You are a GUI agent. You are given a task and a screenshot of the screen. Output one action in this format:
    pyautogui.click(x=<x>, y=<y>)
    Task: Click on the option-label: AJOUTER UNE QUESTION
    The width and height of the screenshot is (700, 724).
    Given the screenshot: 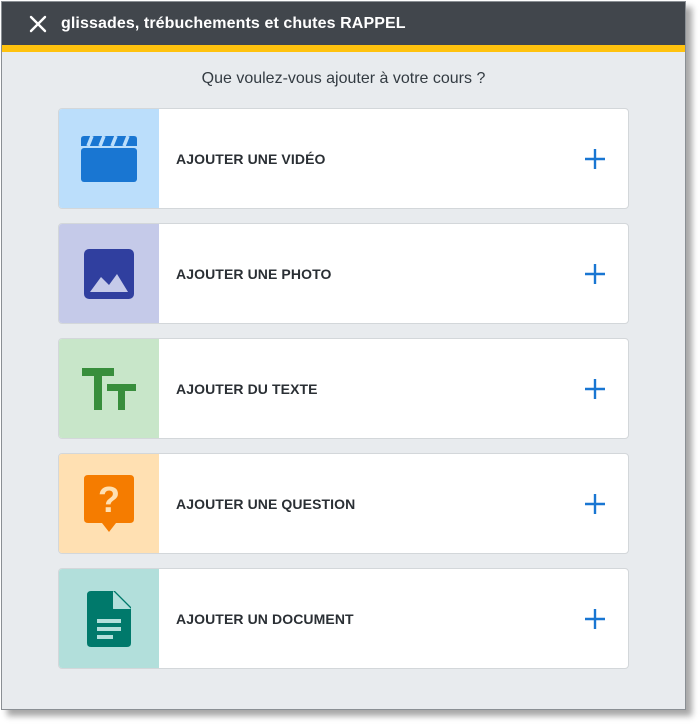 What is the action you would take?
    pyautogui.click(x=266, y=503)
    